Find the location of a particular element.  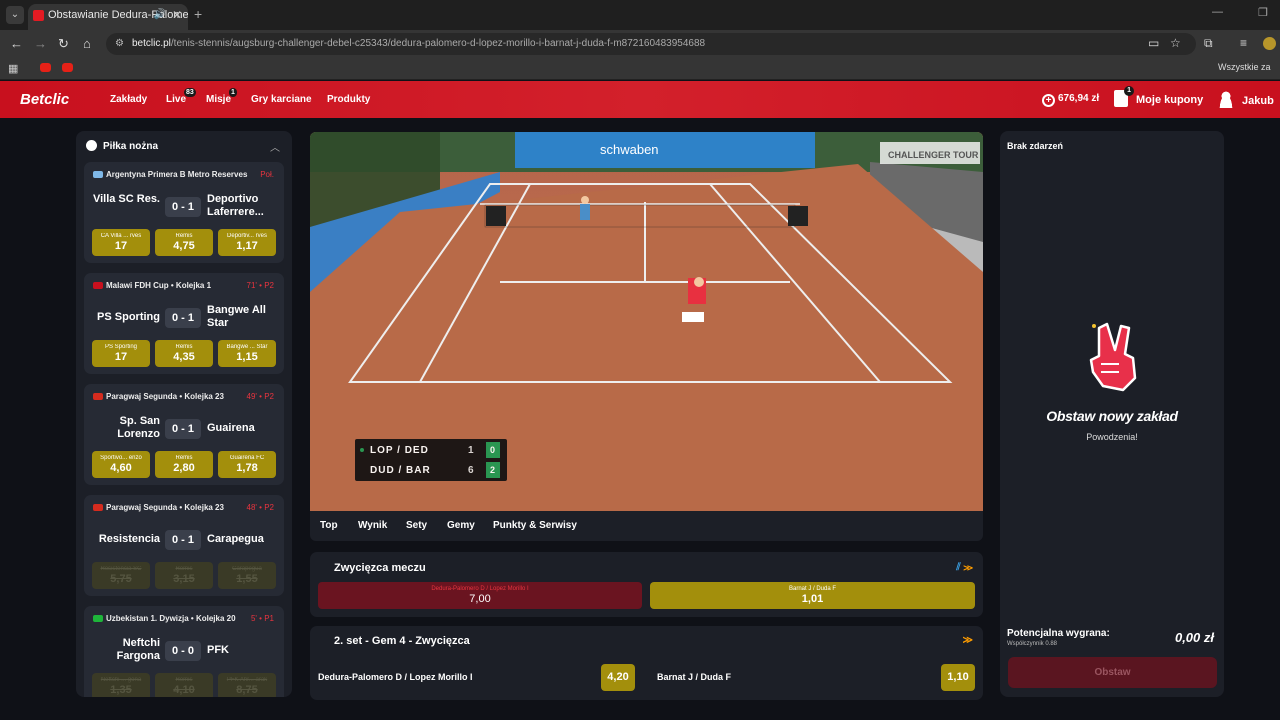

odd-label: Guairena FC is located at coordinates (247, 458).